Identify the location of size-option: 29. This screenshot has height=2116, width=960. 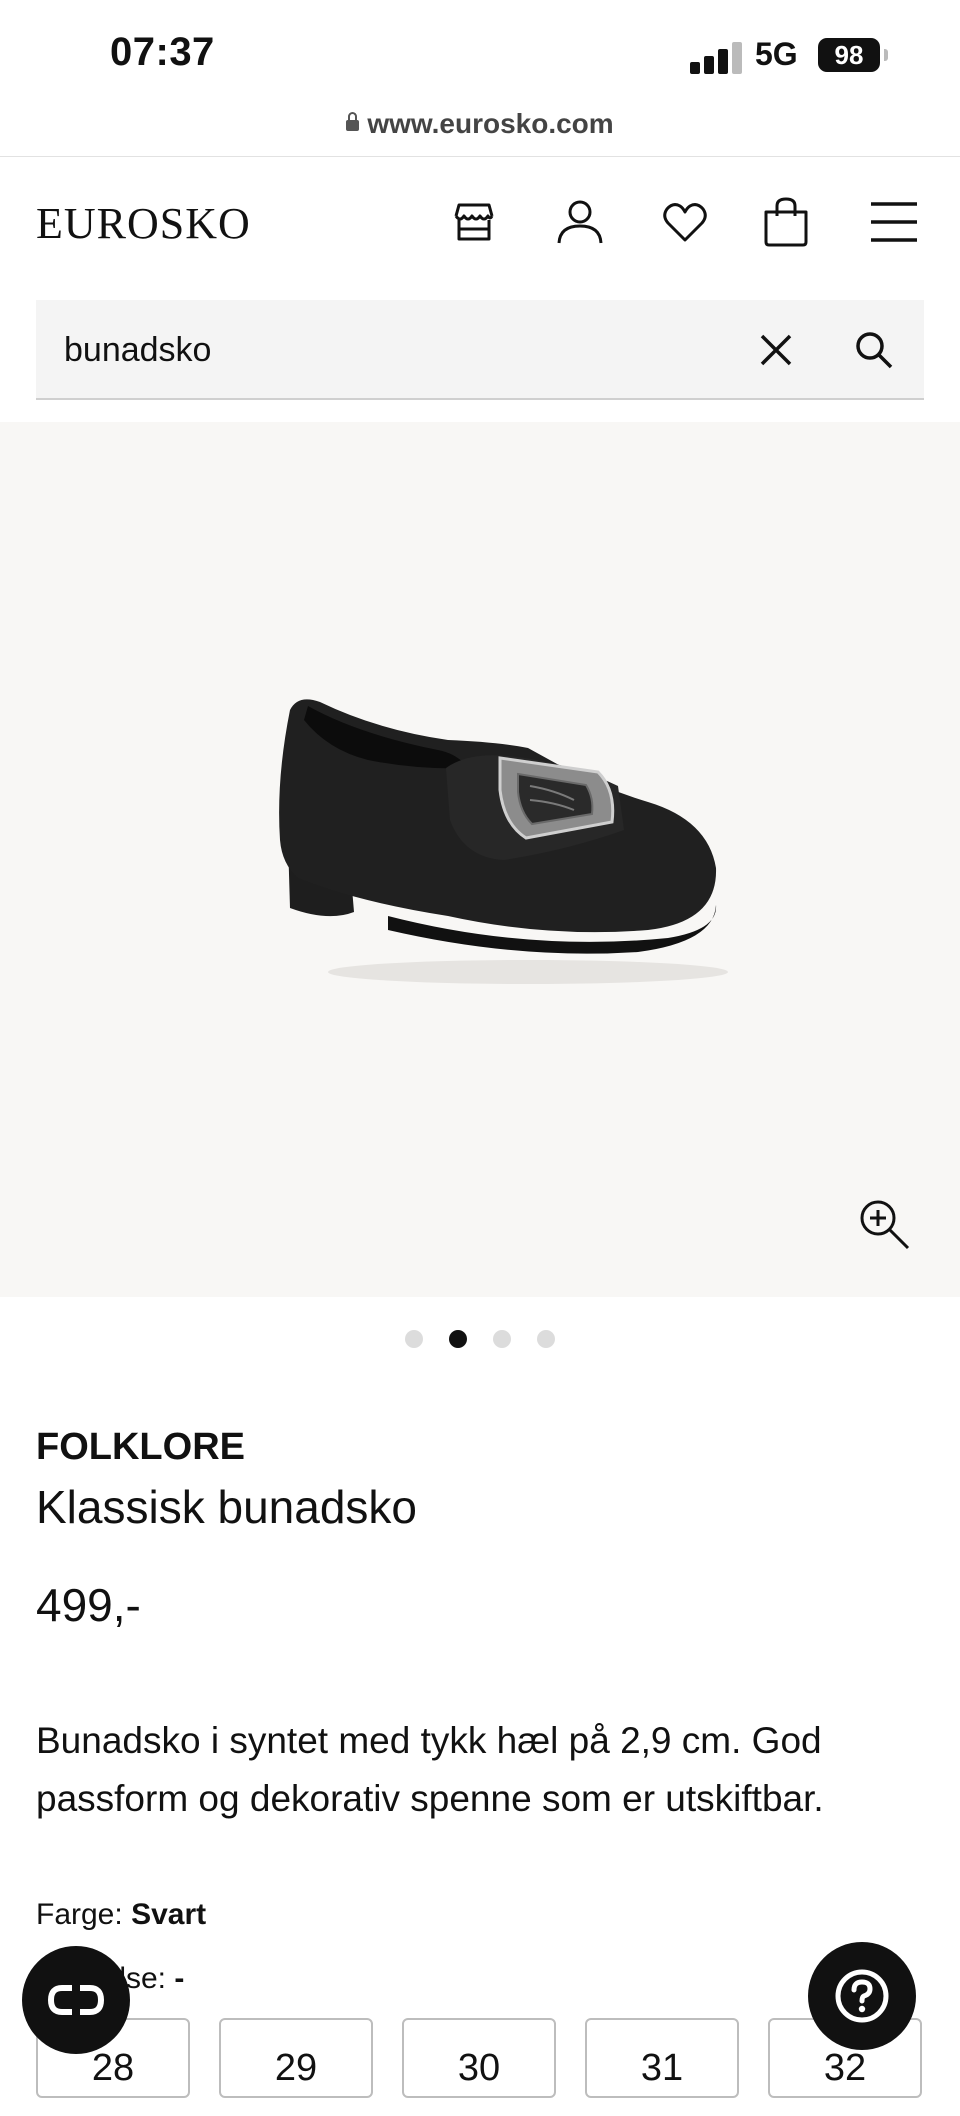
(296, 2058).